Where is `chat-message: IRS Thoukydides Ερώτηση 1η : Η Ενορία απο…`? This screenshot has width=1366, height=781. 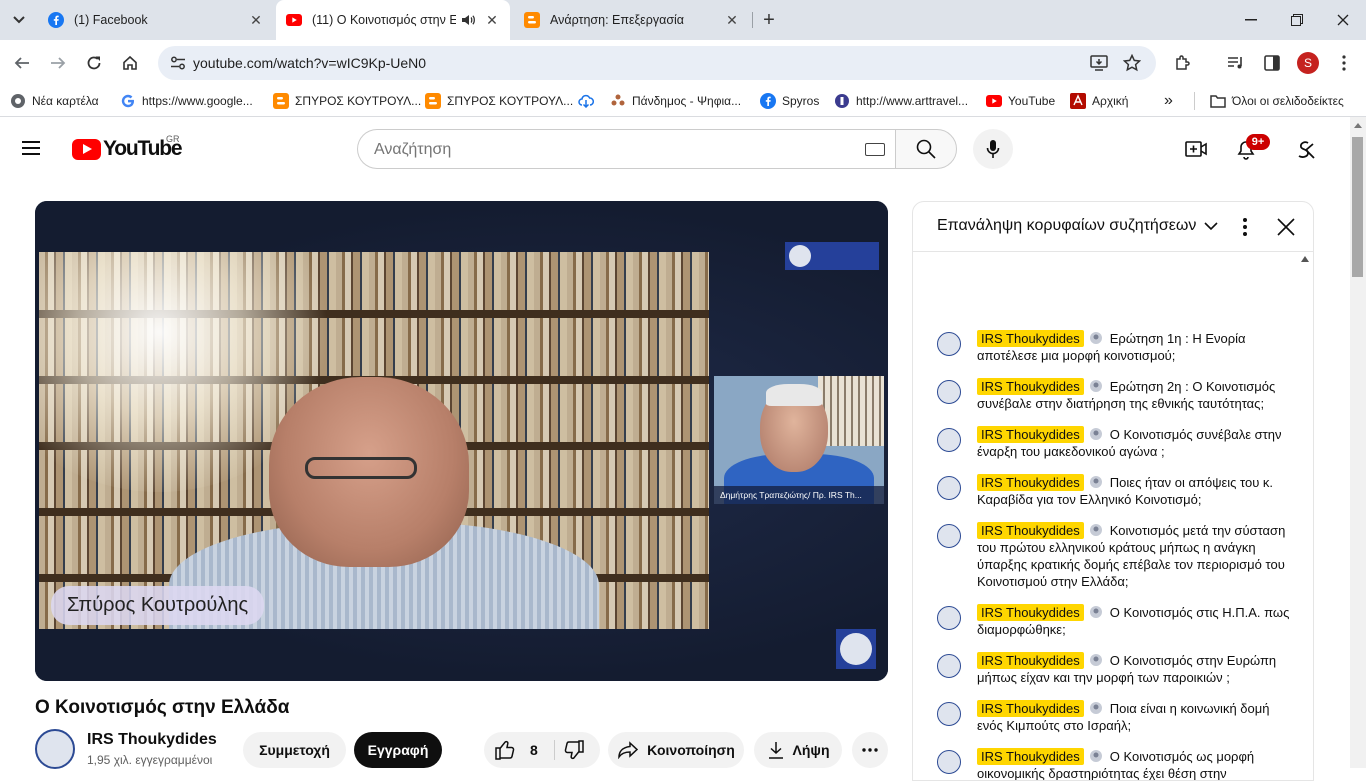
chat-message: IRS Thoukydides Ερώτηση 1η : Η Ενορία απο… is located at coordinates (1113, 347).